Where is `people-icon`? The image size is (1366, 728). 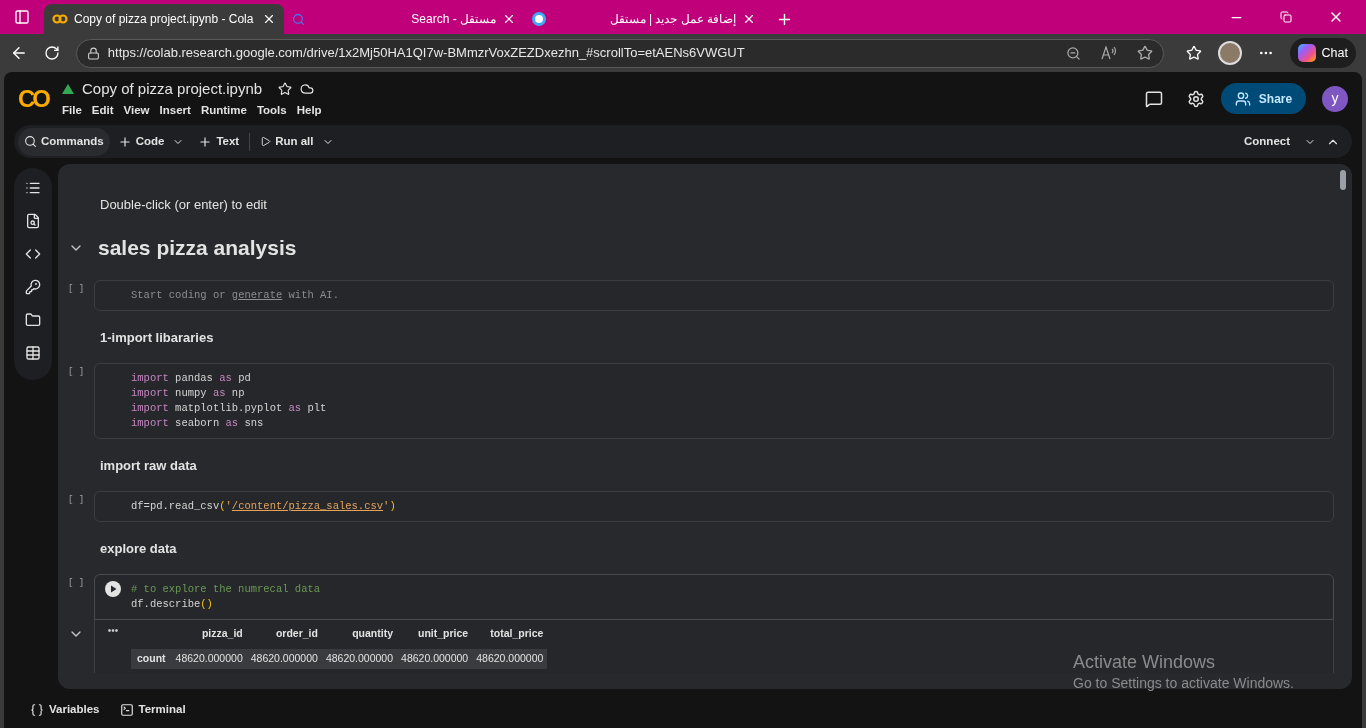
people-icon is located at coordinates (1242, 98).